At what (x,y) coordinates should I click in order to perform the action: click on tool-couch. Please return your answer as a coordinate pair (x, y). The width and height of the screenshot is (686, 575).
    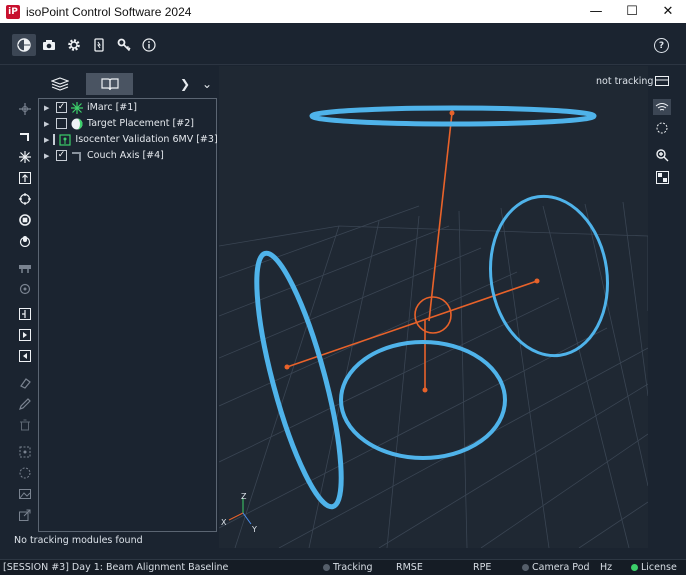
    Looking at the image, I should click on (25, 136).